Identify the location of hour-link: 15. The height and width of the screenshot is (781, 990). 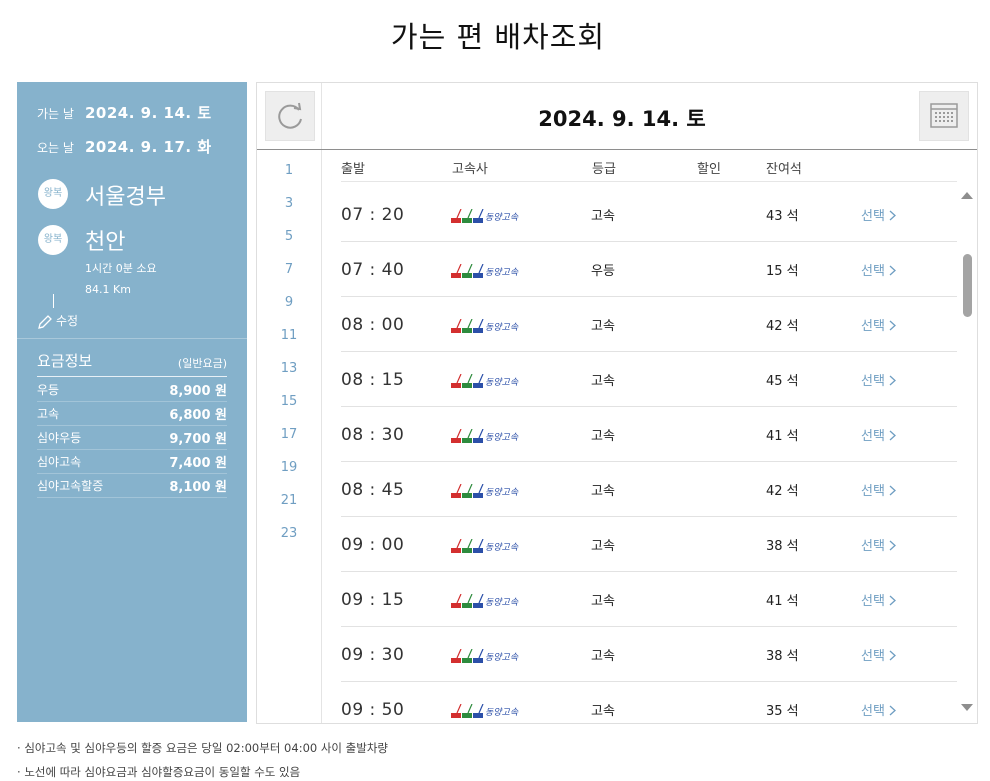
(289, 401).